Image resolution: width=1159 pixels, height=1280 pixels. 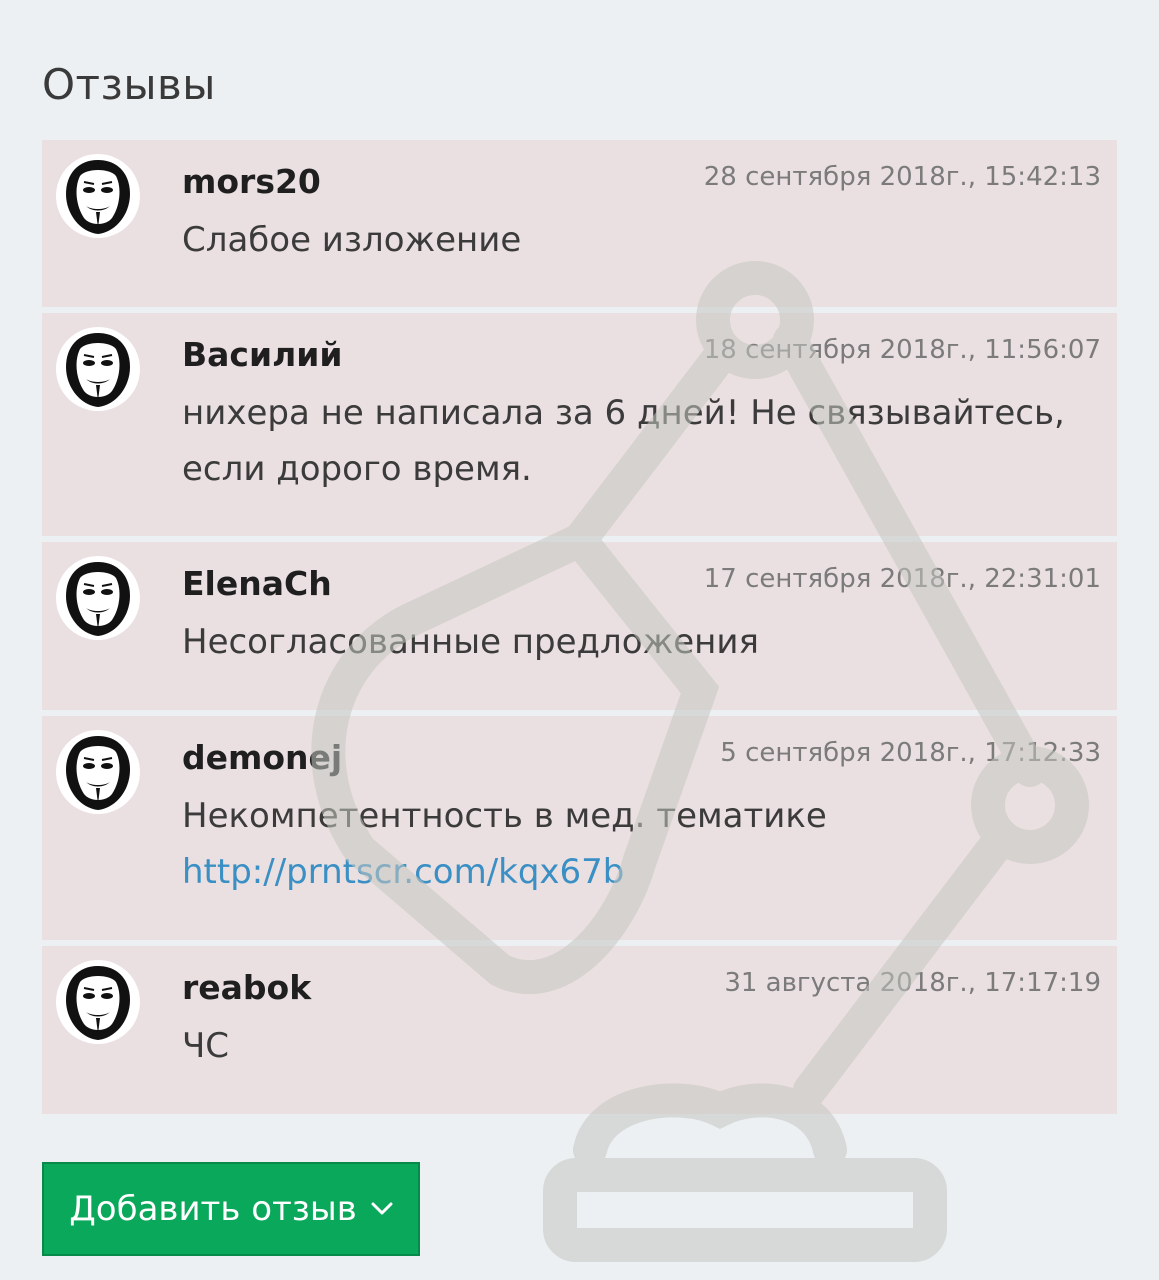 What do you see at coordinates (262, 354) in the screenshot?
I see `review-author: Василий` at bounding box center [262, 354].